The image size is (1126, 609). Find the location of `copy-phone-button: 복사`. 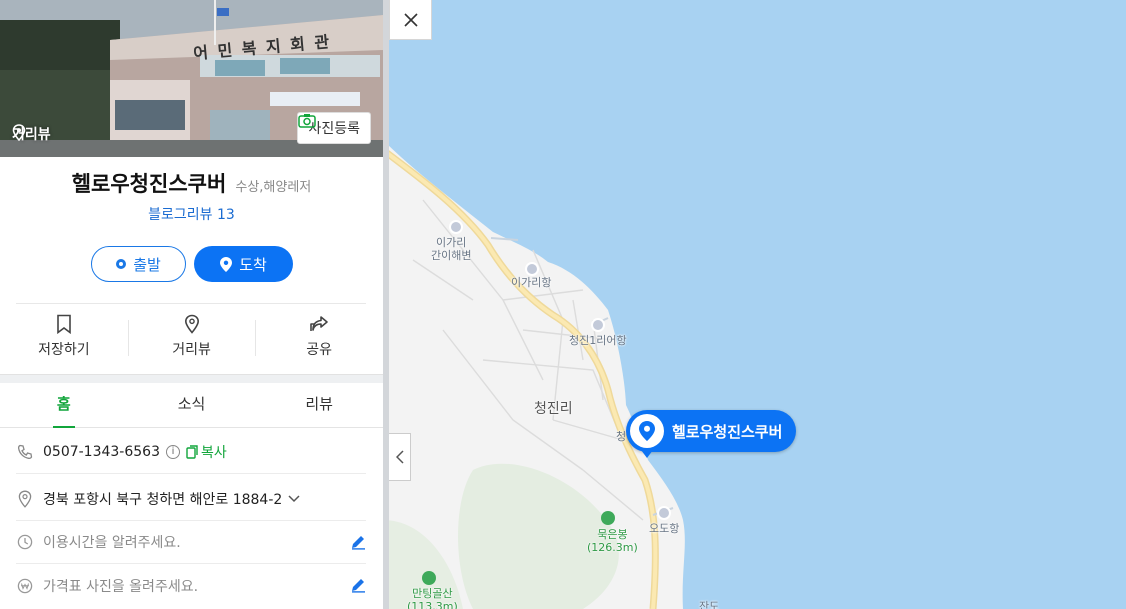

copy-phone-button: 복사 is located at coordinates (206, 452).